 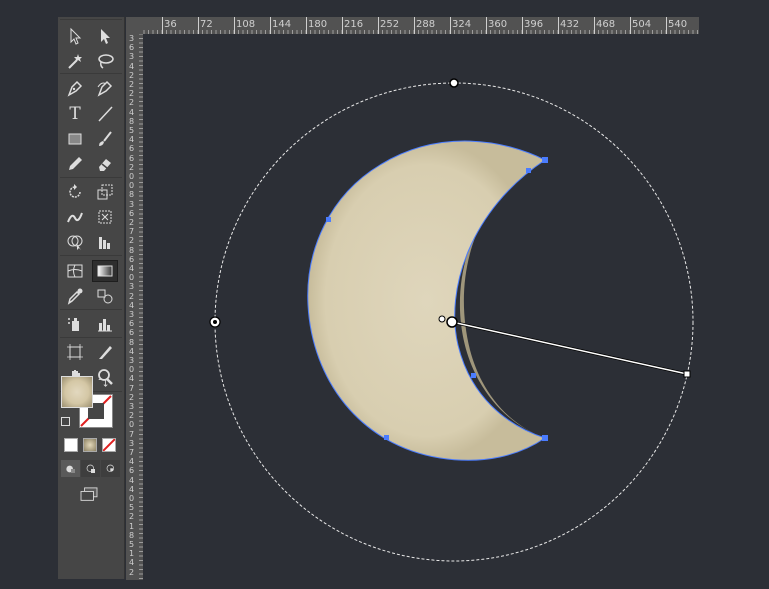 I want to click on pencil-tool-icon, so click(x=75, y=164).